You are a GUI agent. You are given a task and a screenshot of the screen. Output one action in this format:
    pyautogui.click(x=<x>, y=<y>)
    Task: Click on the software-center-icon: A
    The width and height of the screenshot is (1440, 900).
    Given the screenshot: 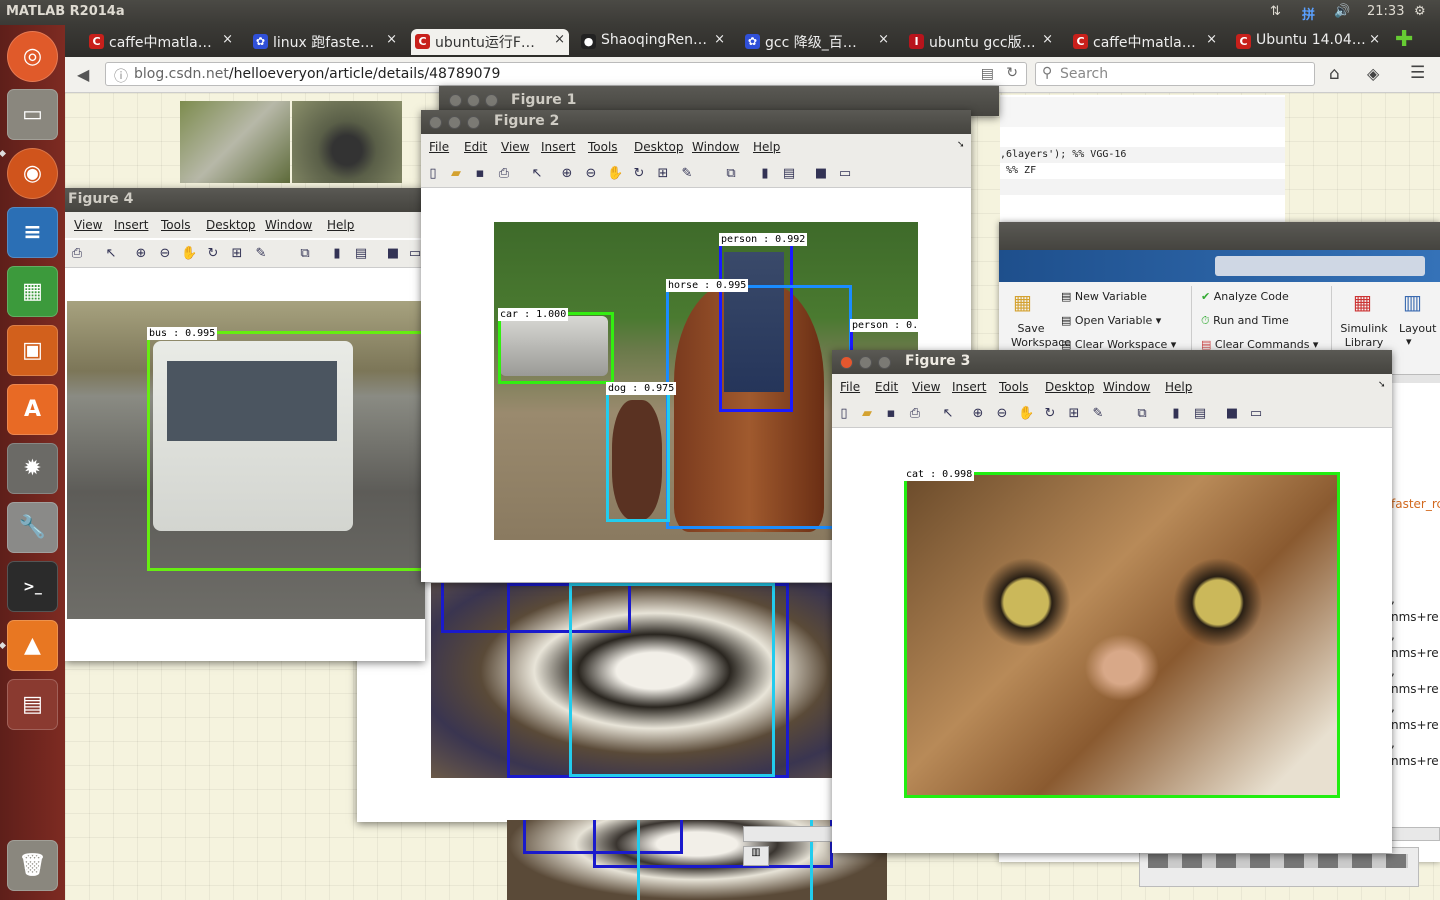 What is the action you would take?
    pyautogui.click(x=32, y=409)
    